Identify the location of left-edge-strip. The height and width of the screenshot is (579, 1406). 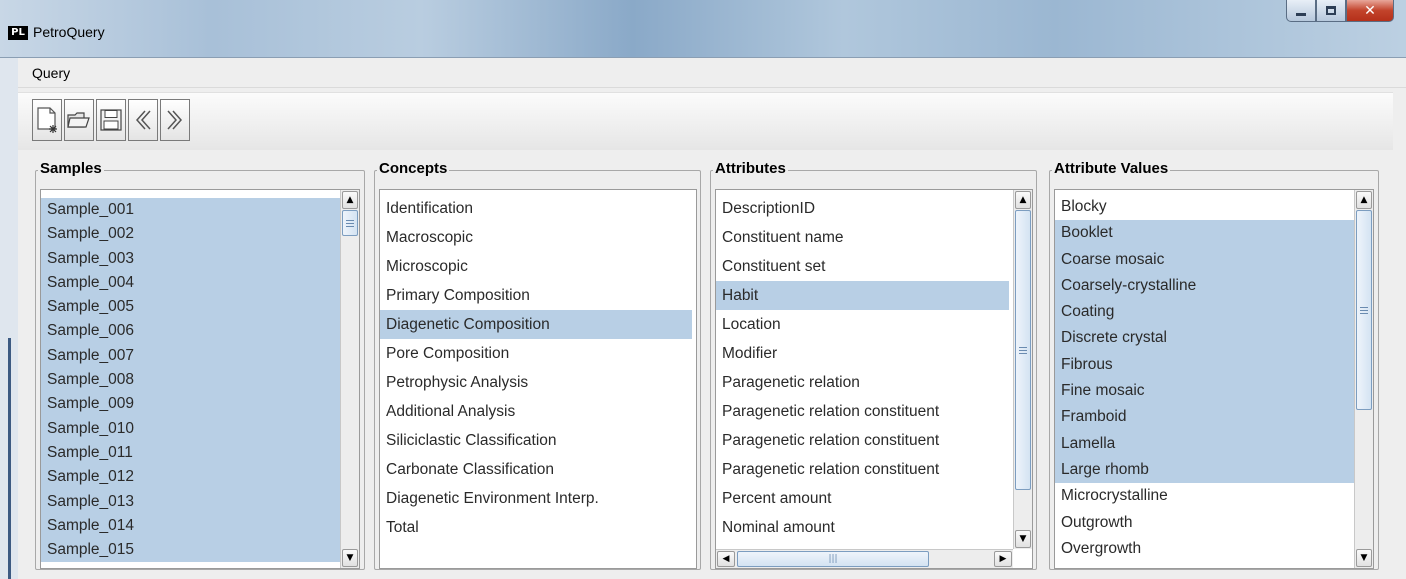
(9, 458).